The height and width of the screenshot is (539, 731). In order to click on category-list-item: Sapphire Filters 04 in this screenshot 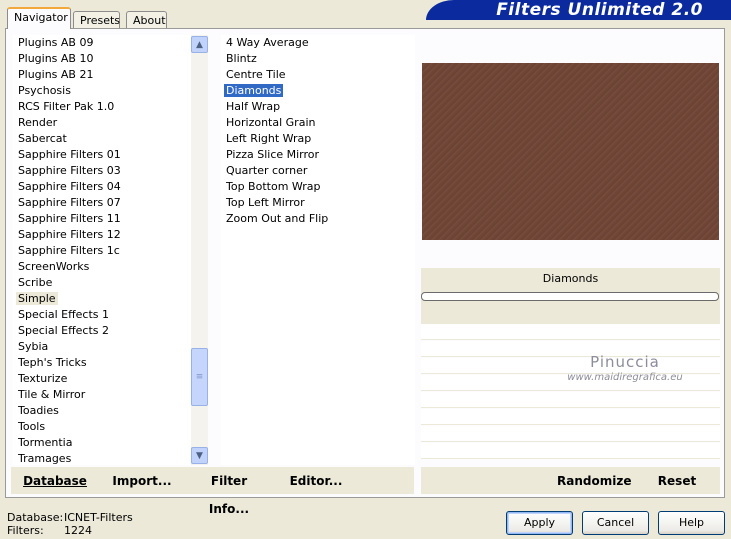, I will do `click(102, 187)`.